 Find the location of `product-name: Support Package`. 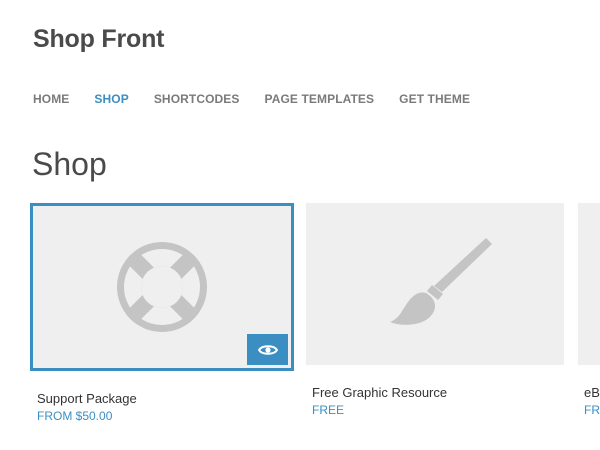

product-name: Support Package is located at coordinates (165, 398).